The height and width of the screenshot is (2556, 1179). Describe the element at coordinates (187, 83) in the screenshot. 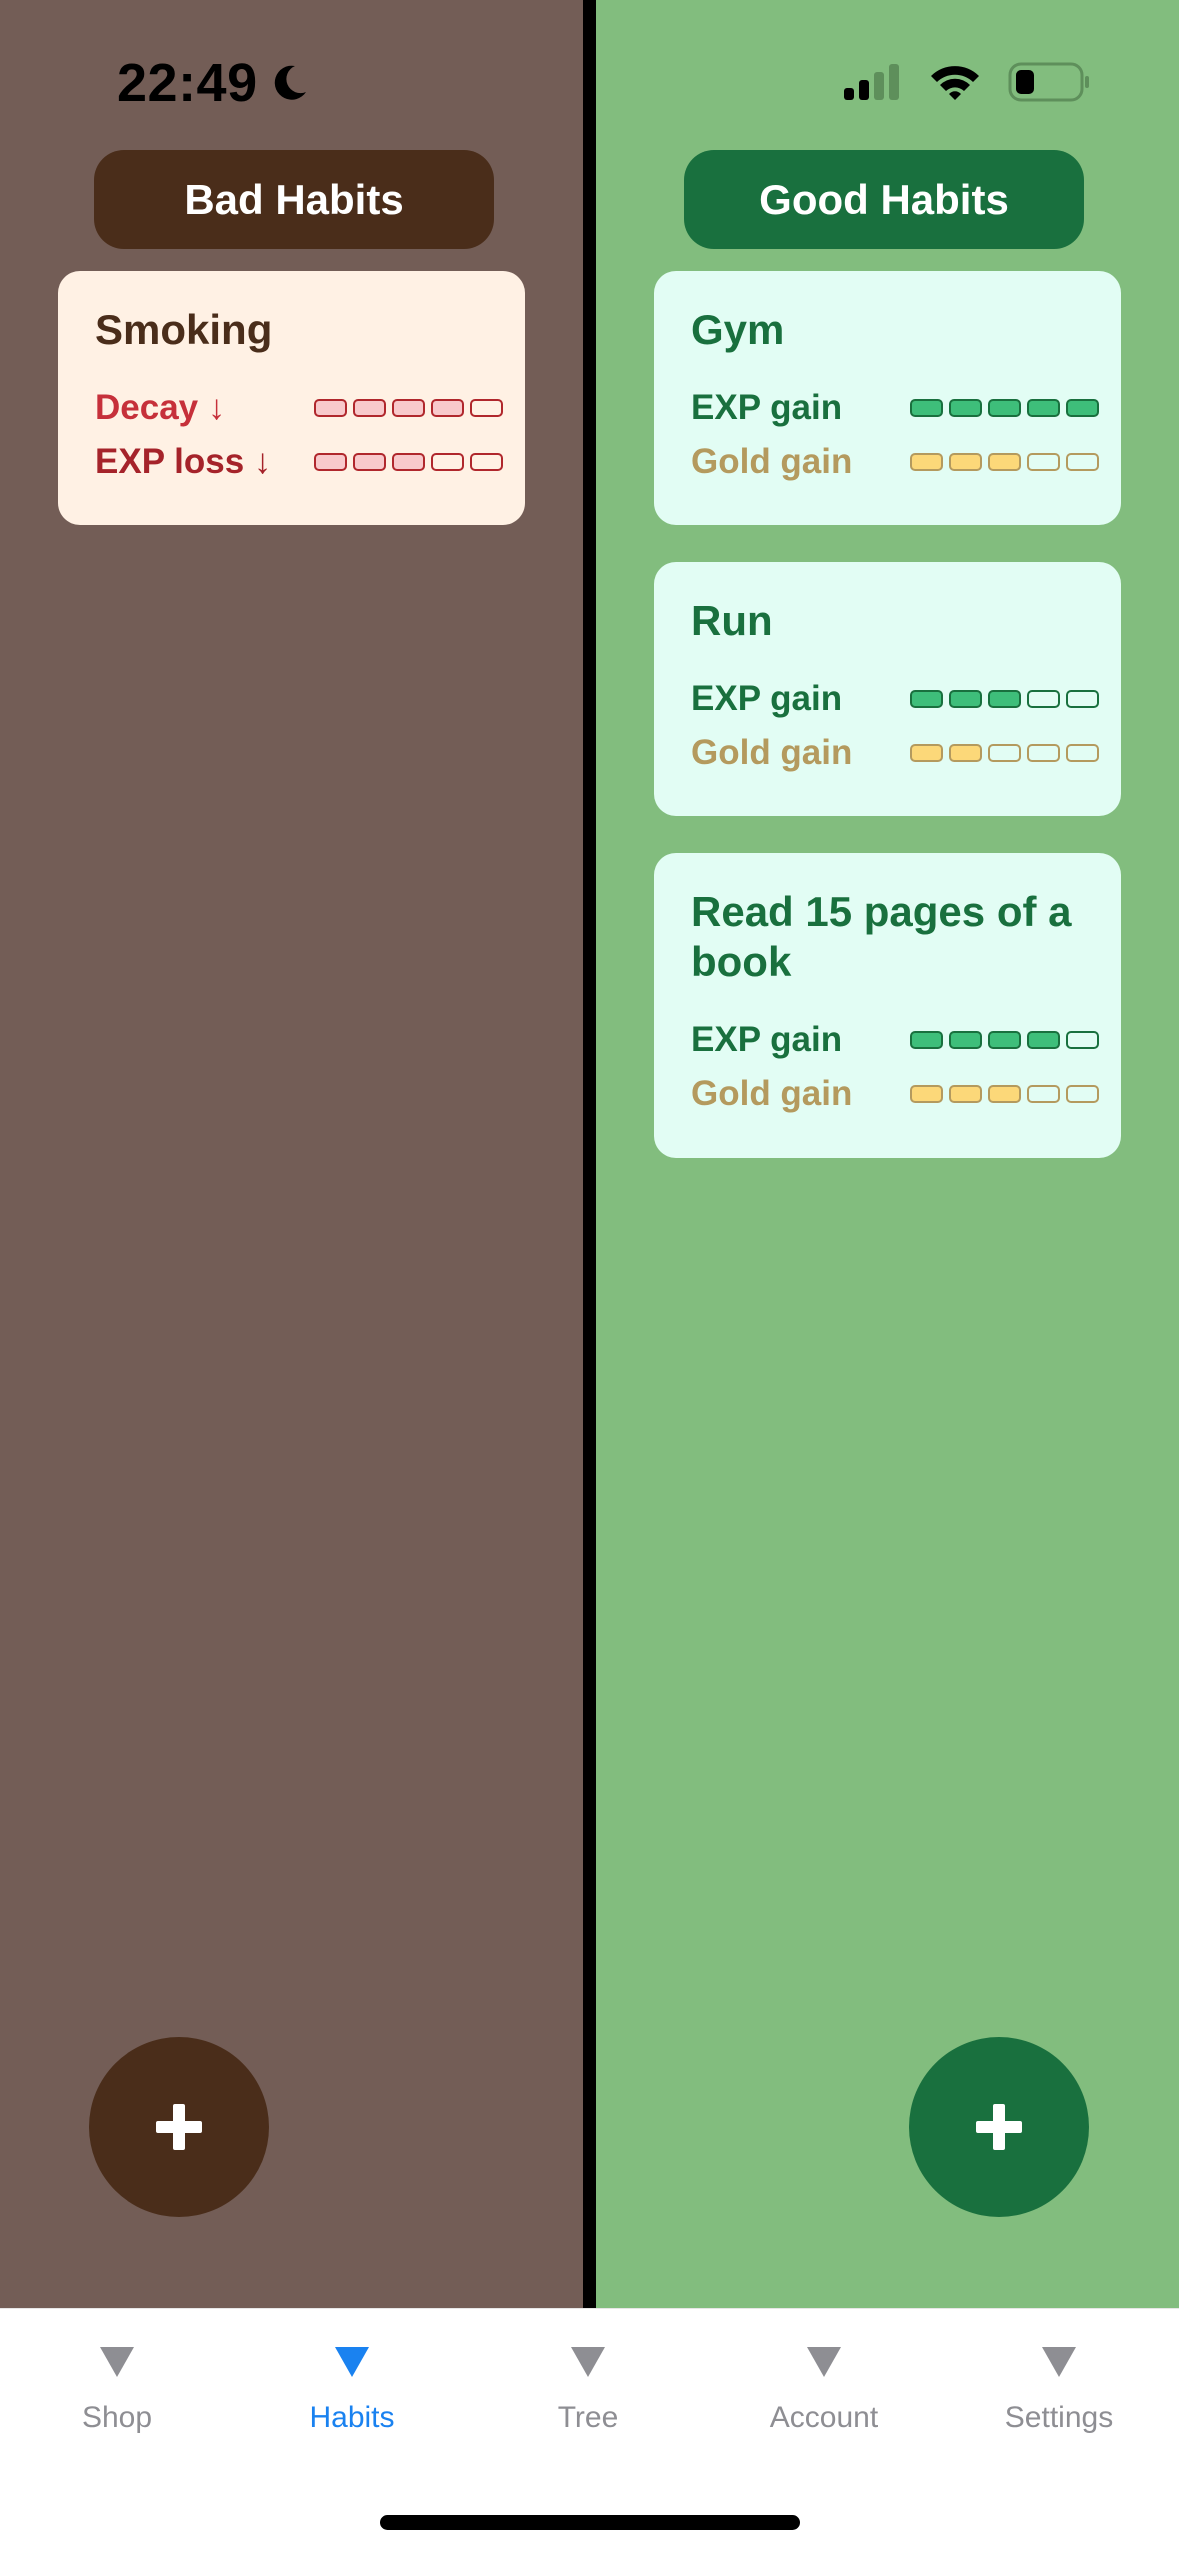

I see `status-time-text: 22:49` at that location.